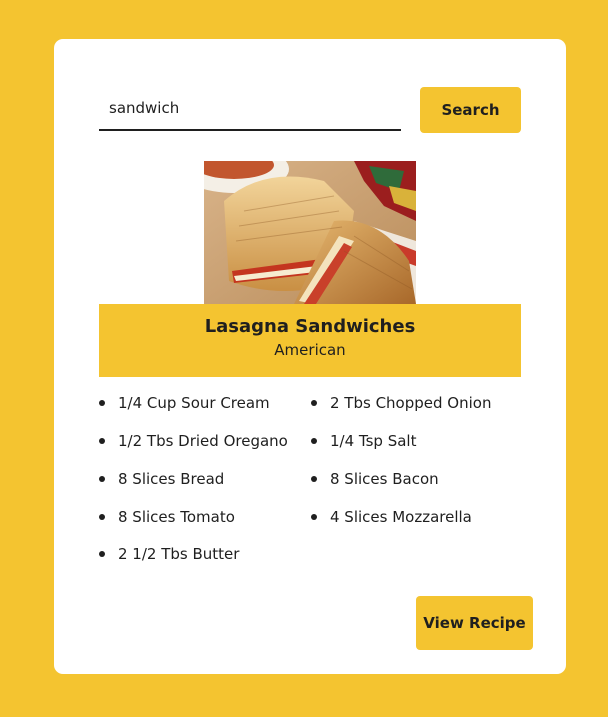 The width and height of the screenshot is (608, 717). Describe the element at coordinates (179, 554) in the screenshot. I see `ingredient-text: 2 1/2 Tbs Butter` at that location.